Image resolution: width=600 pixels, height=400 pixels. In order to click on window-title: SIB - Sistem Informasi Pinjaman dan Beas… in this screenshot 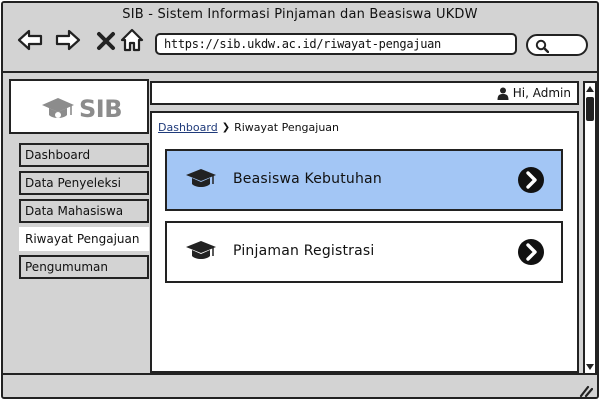, I will do `click(300, 14)`.